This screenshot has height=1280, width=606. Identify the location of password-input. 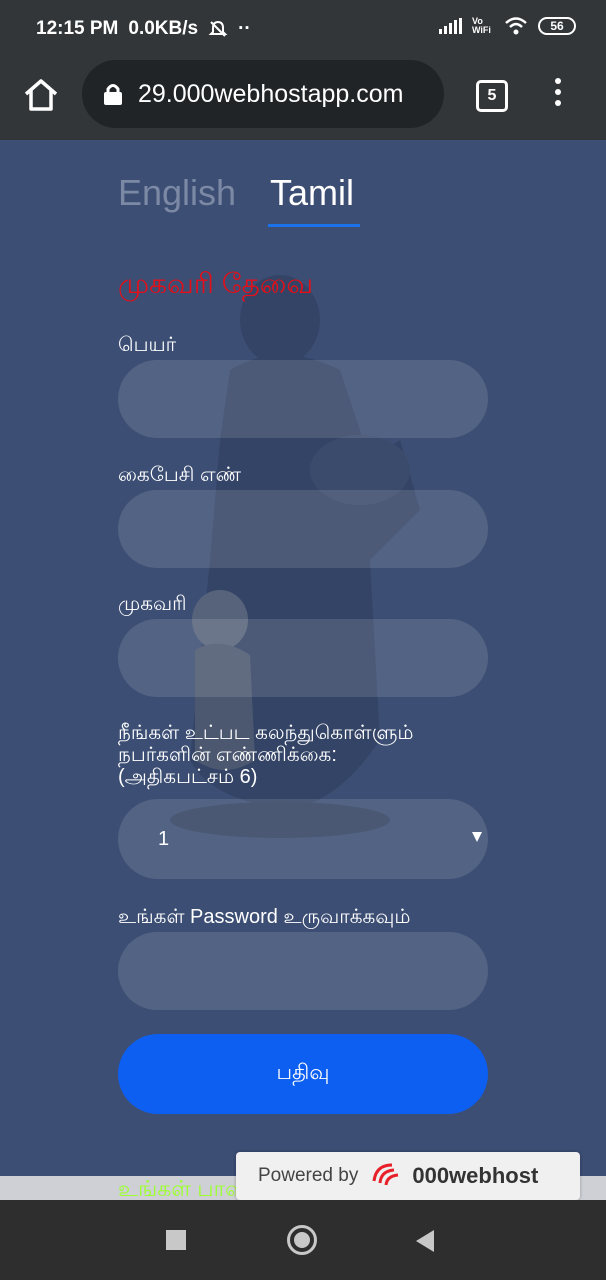
(303, 971).